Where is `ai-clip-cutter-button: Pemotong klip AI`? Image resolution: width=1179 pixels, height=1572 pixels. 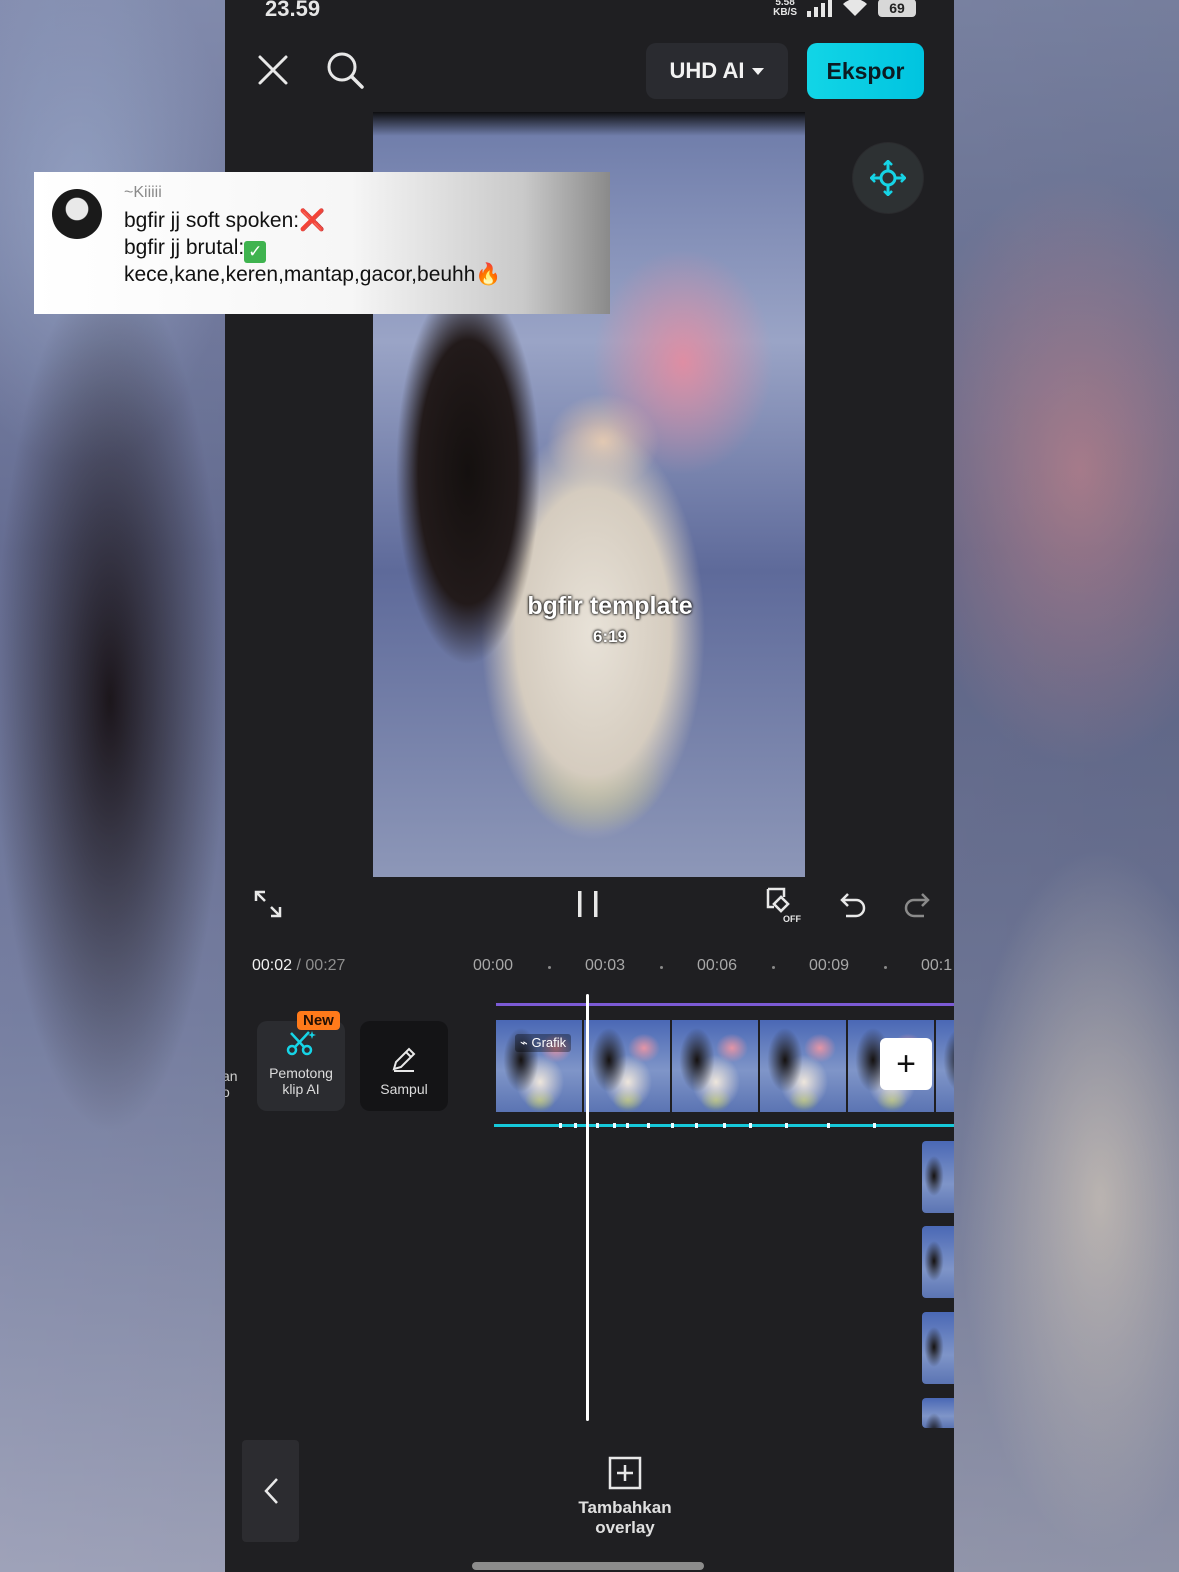 ai-clip-cutter-button: Pemotong klip AI is located at coordinates (301, 1066).